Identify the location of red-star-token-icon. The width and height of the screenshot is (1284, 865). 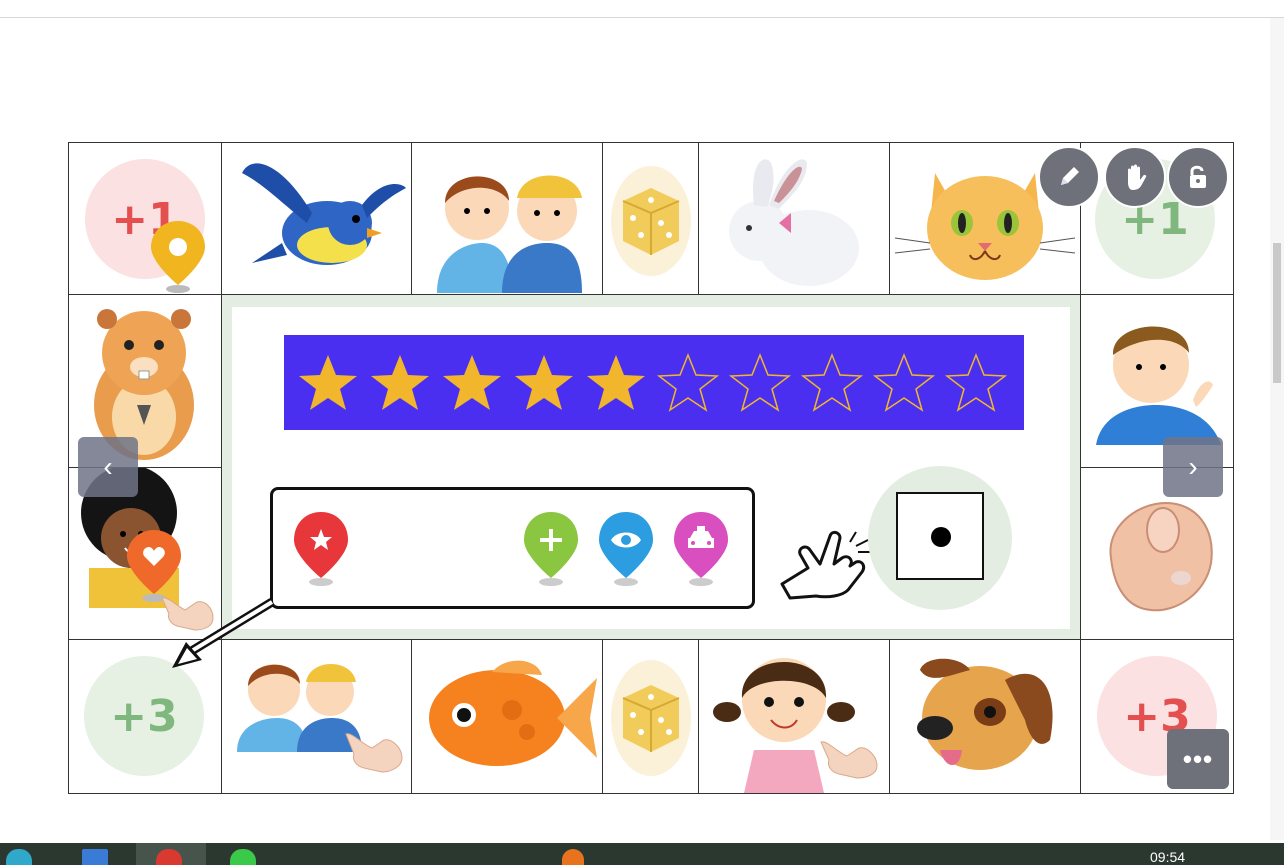
(321, 549).